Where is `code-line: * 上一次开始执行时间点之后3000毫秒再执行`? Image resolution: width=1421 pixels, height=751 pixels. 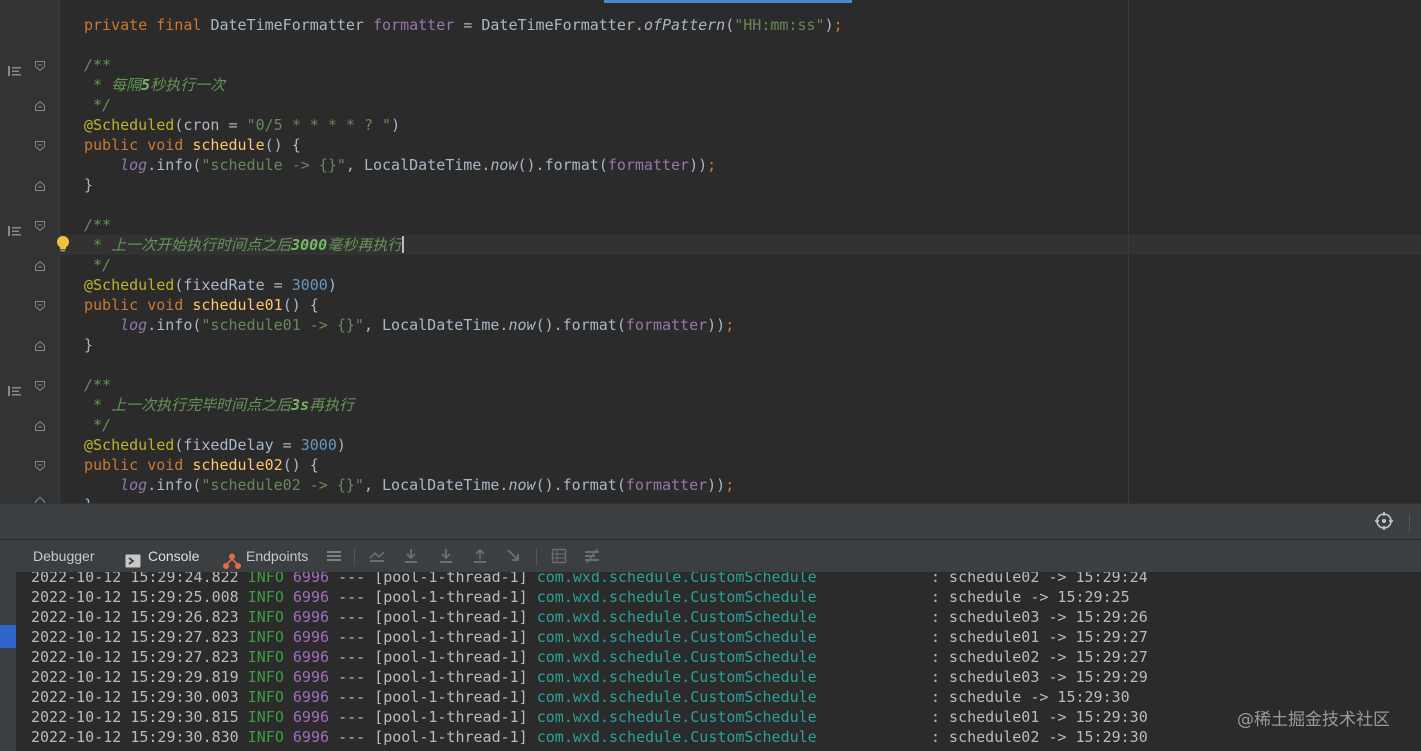
code-line: * 上一次开始执行时间点之后3000毫秒再执行 is located at coordinates (463, 245).